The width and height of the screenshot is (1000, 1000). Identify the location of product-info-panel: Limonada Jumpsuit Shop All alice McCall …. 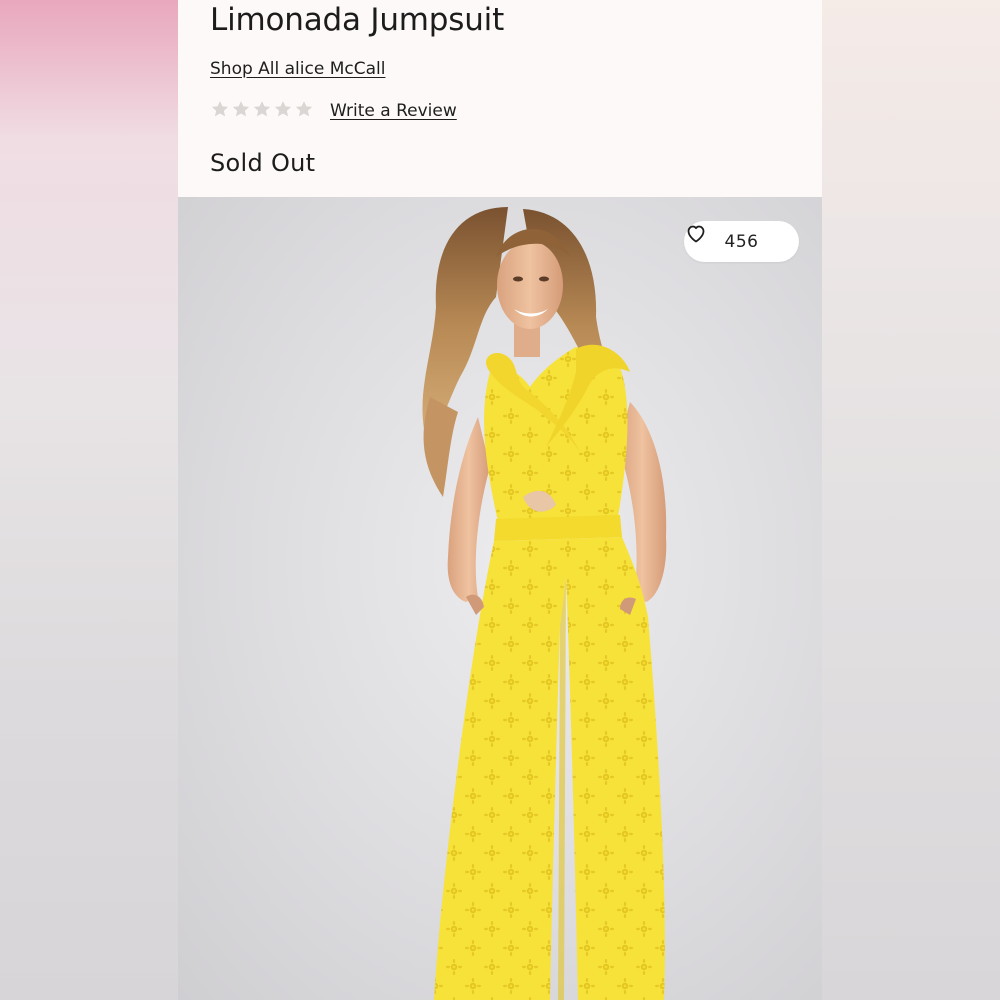
(500, 98).